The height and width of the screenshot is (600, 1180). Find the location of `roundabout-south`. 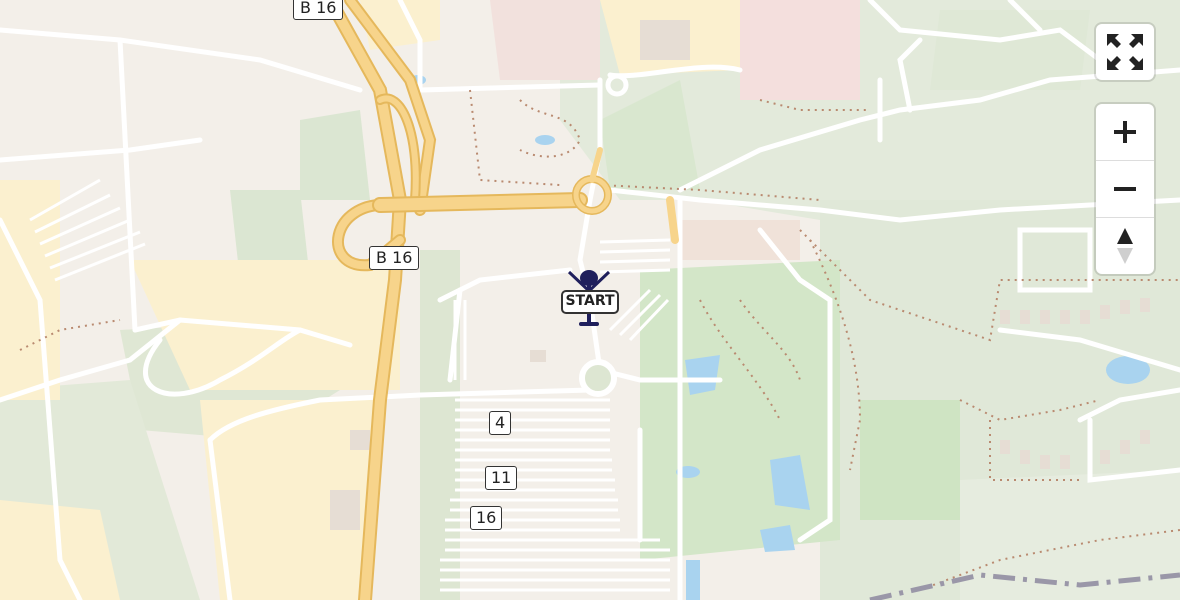

roundabout-south is located at coordinates (598, 378).